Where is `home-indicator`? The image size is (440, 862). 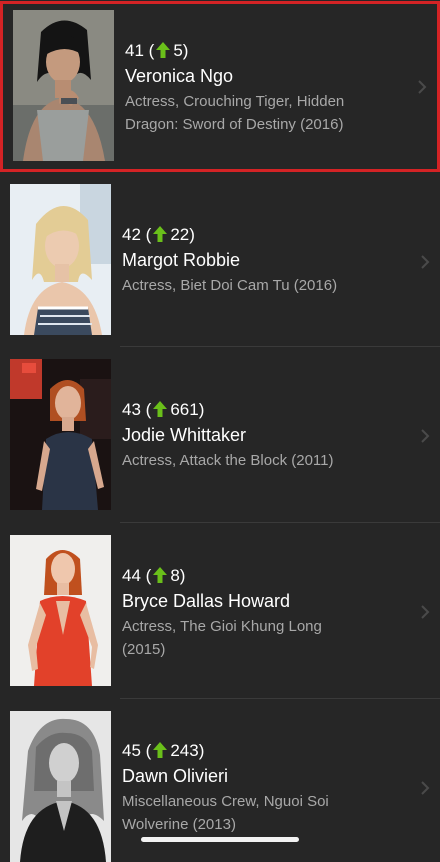 home-indicator is located at coordinates (220, 839).